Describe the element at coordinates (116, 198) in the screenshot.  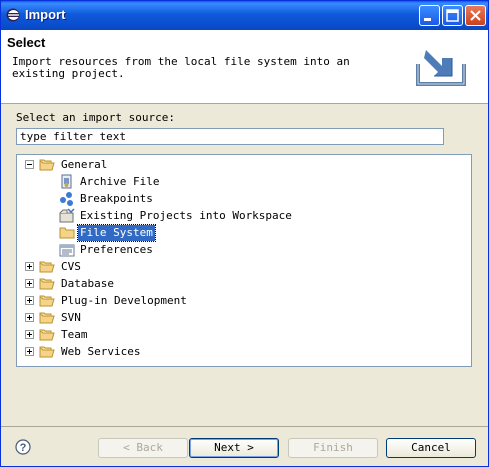
I see `tree-label: Breakpoints` at that location.